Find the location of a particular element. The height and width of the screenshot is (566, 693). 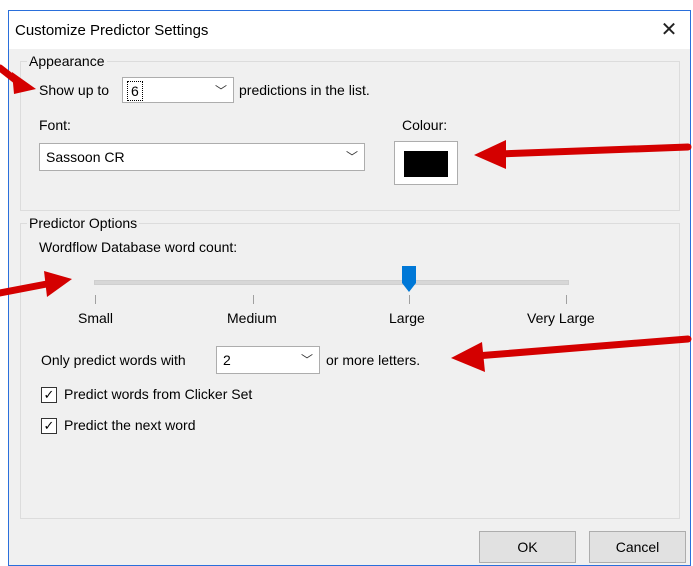

cancel-button: Cancel is located at coordinates (637, 547).